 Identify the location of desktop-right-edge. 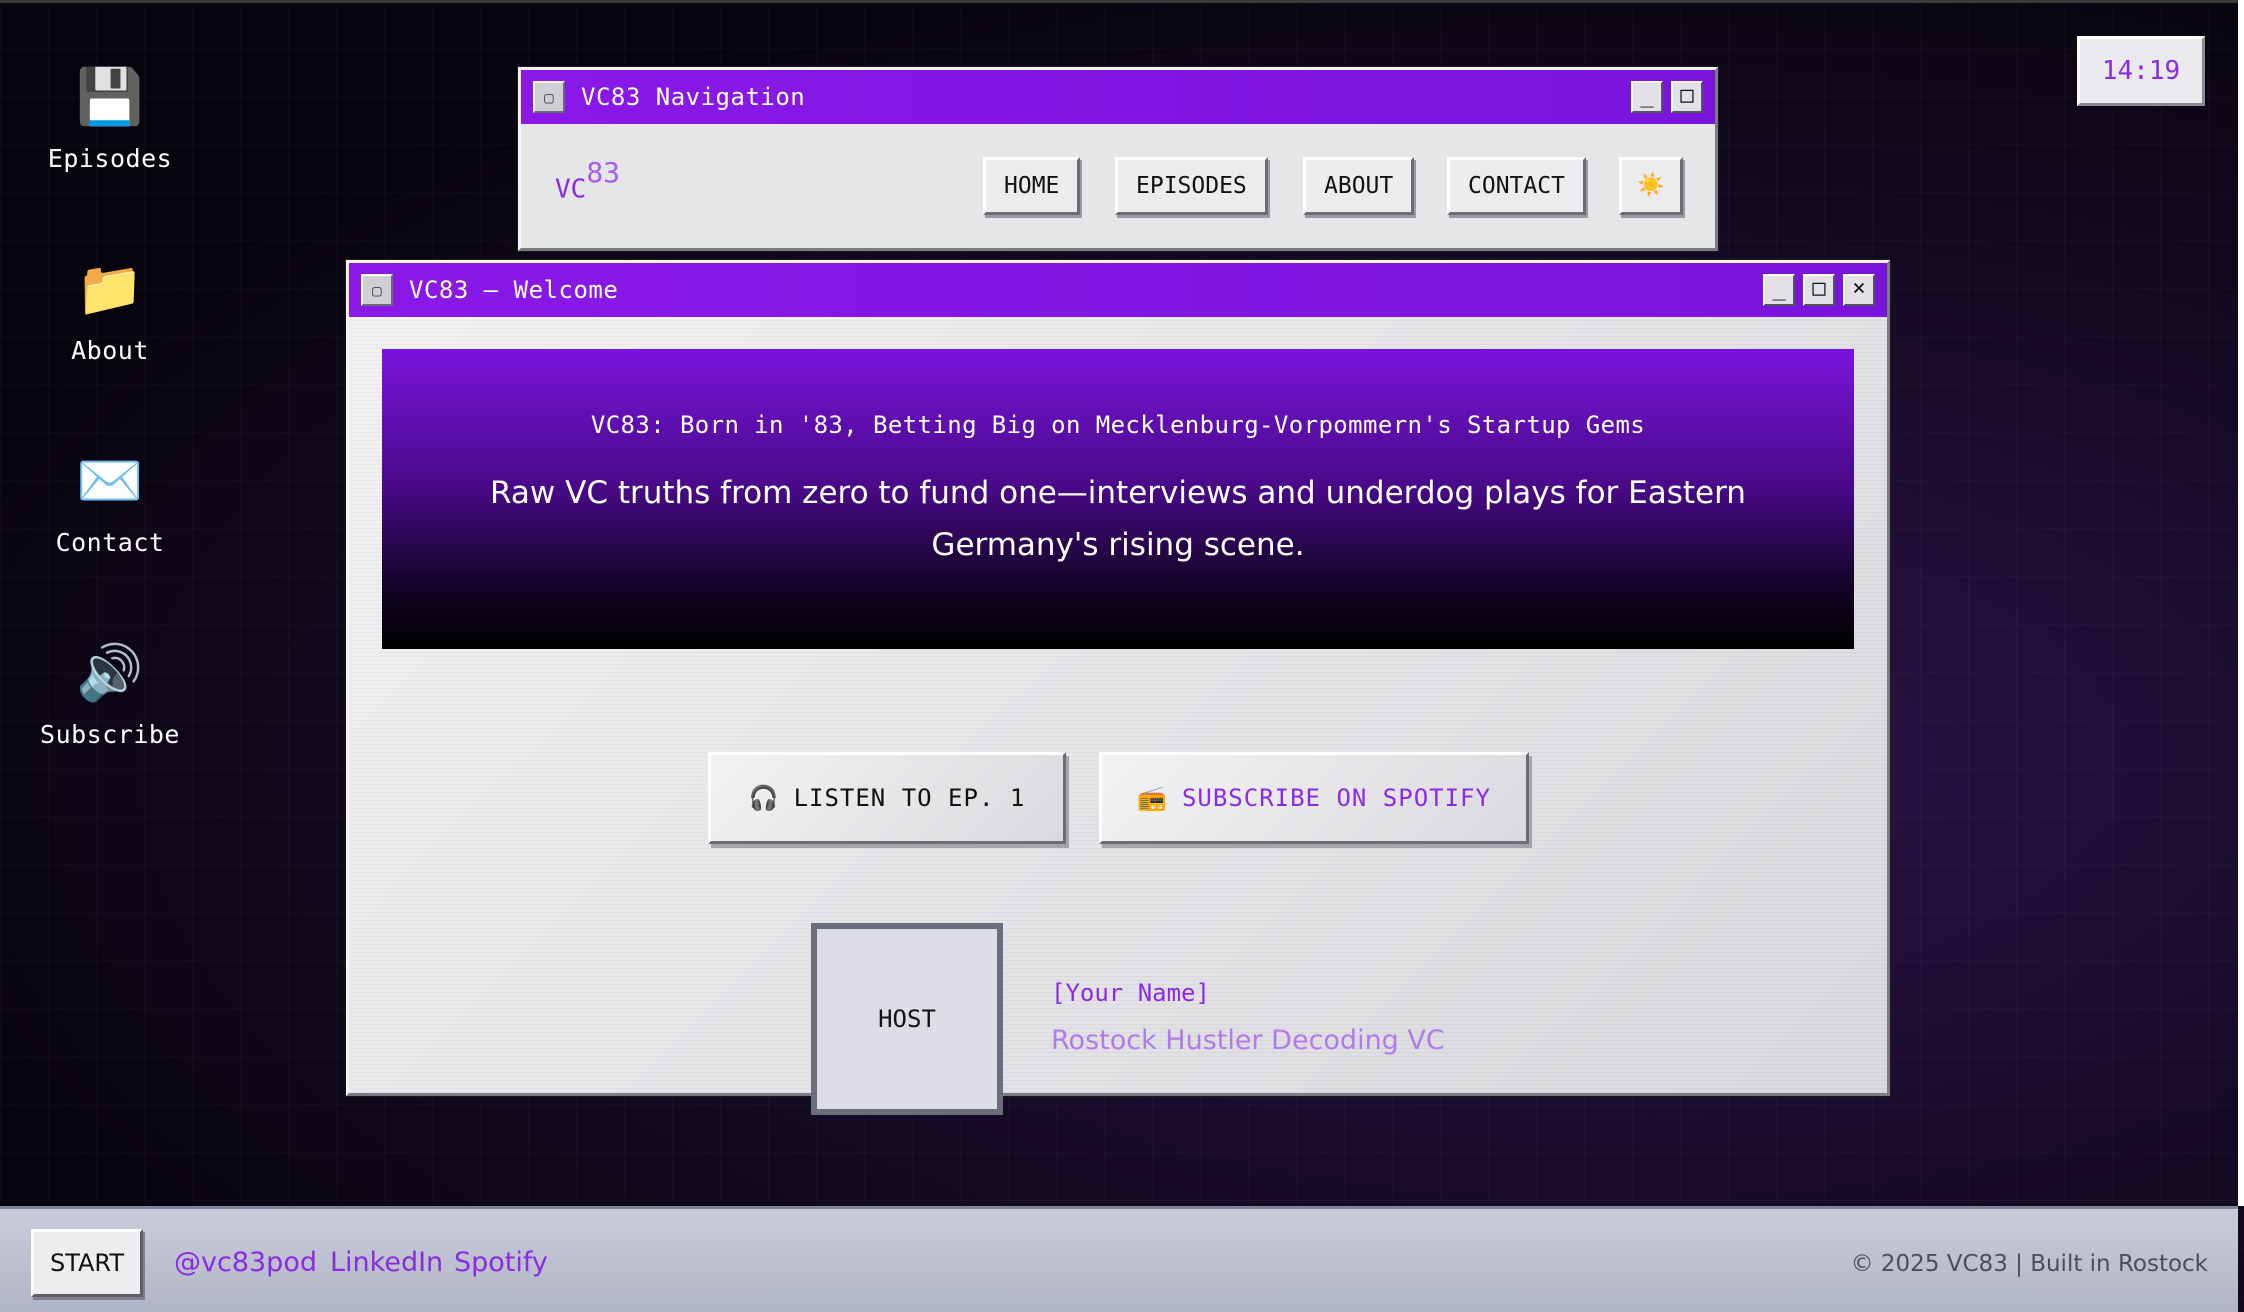
(2241, 603).